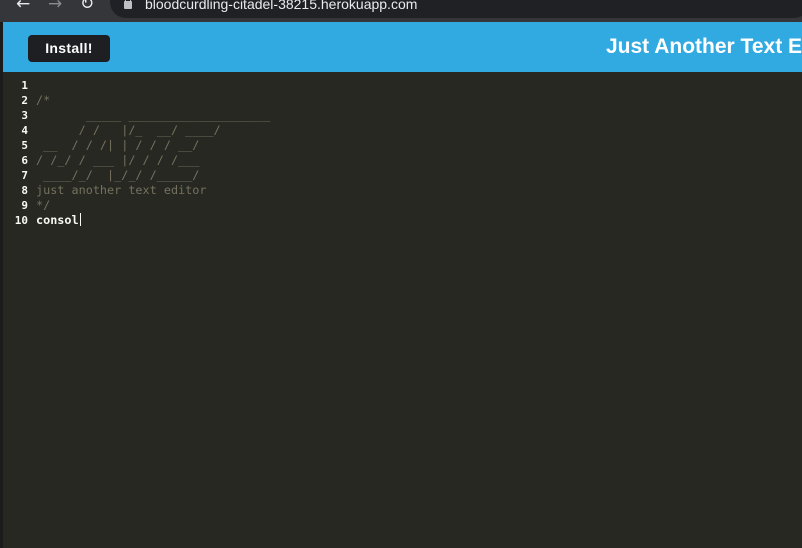 Image resolution: width=802 pixels, height=548 pixels. I want to click on line-number: 10, so click(21, 220).